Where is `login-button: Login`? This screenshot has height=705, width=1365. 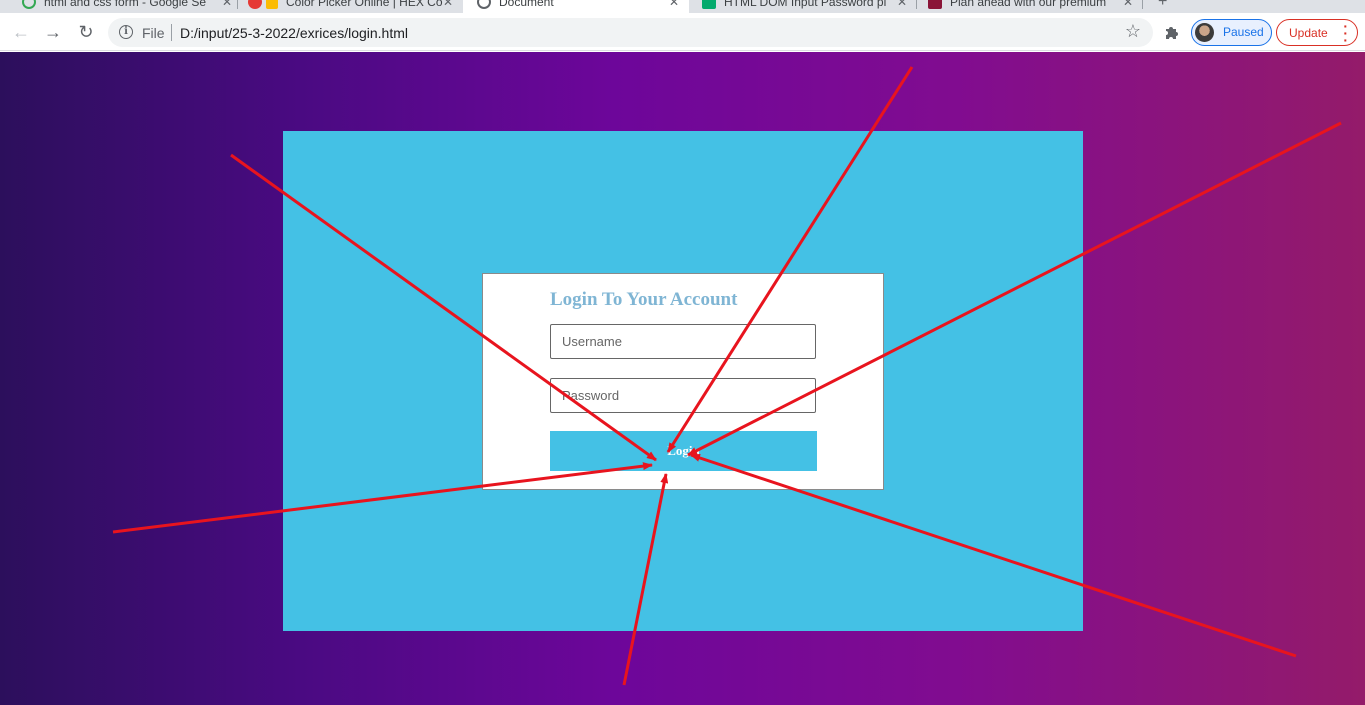 login-button: Login is located at coordinates (683, 451).